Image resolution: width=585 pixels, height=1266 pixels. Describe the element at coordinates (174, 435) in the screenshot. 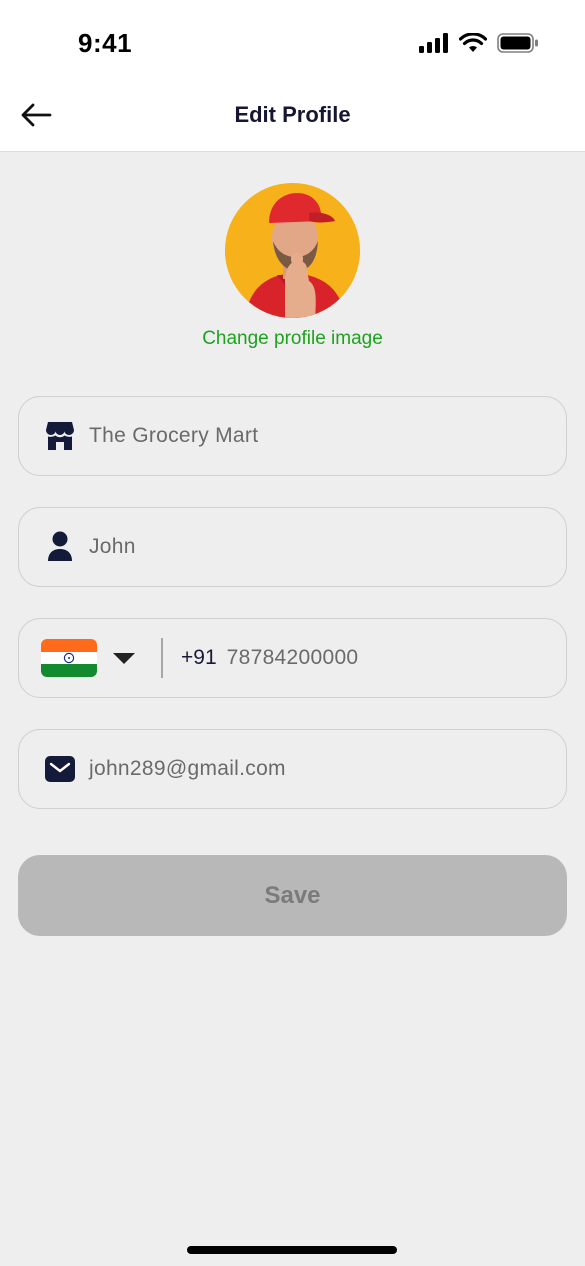

I see `store-name-value: The Grocery Mart` at that location.